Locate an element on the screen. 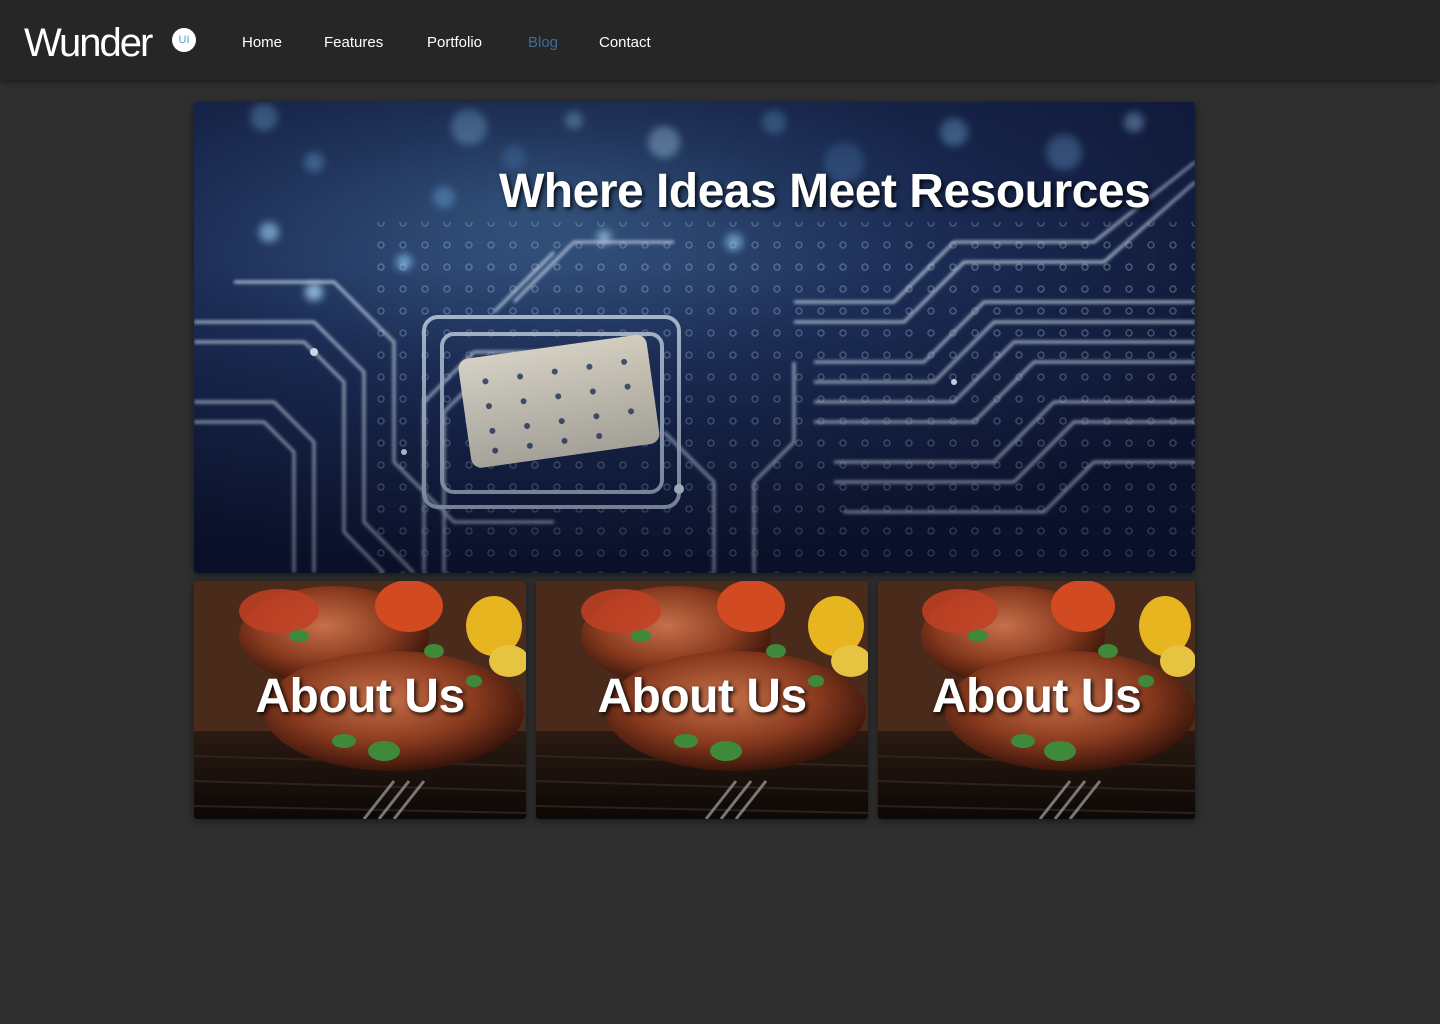 The height and width of the screenshot is (1024, 1440). about-us-card-3: About Us is located at coordinates (1036, 700).